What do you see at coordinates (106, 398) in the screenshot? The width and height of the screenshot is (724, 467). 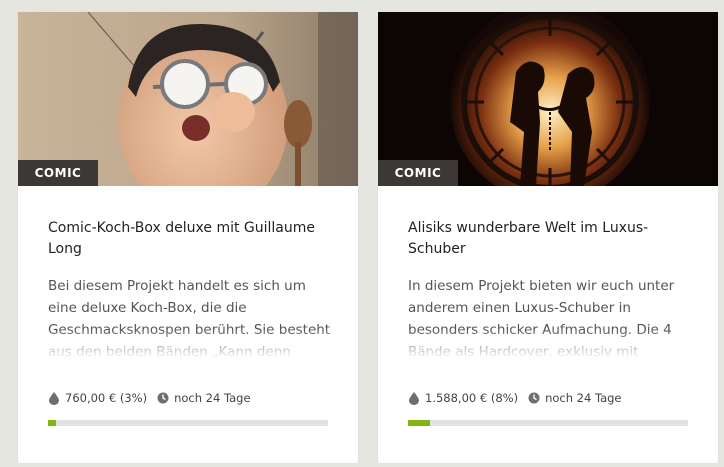 I see `funding-amount: 760,00 € (3%)` at bounding box center [106, 398].